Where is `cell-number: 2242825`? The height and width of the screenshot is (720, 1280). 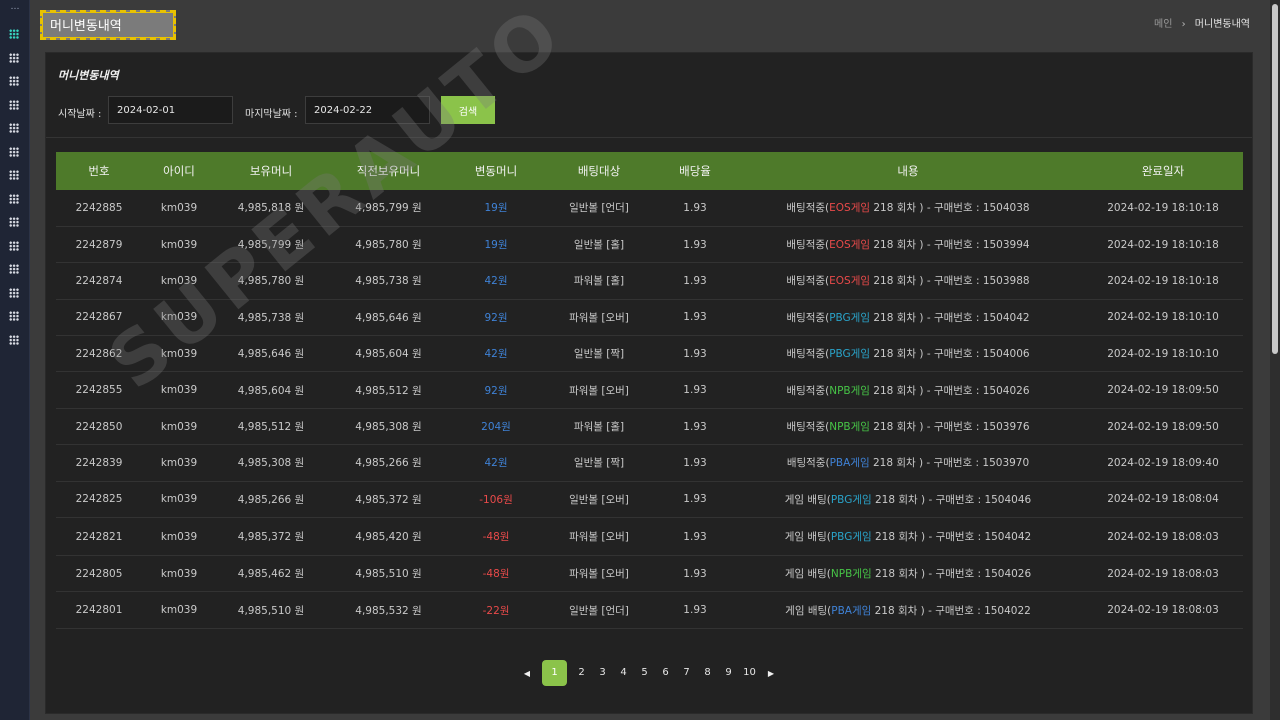
cell-number: 2242825 is located at coordinates (99, 500).